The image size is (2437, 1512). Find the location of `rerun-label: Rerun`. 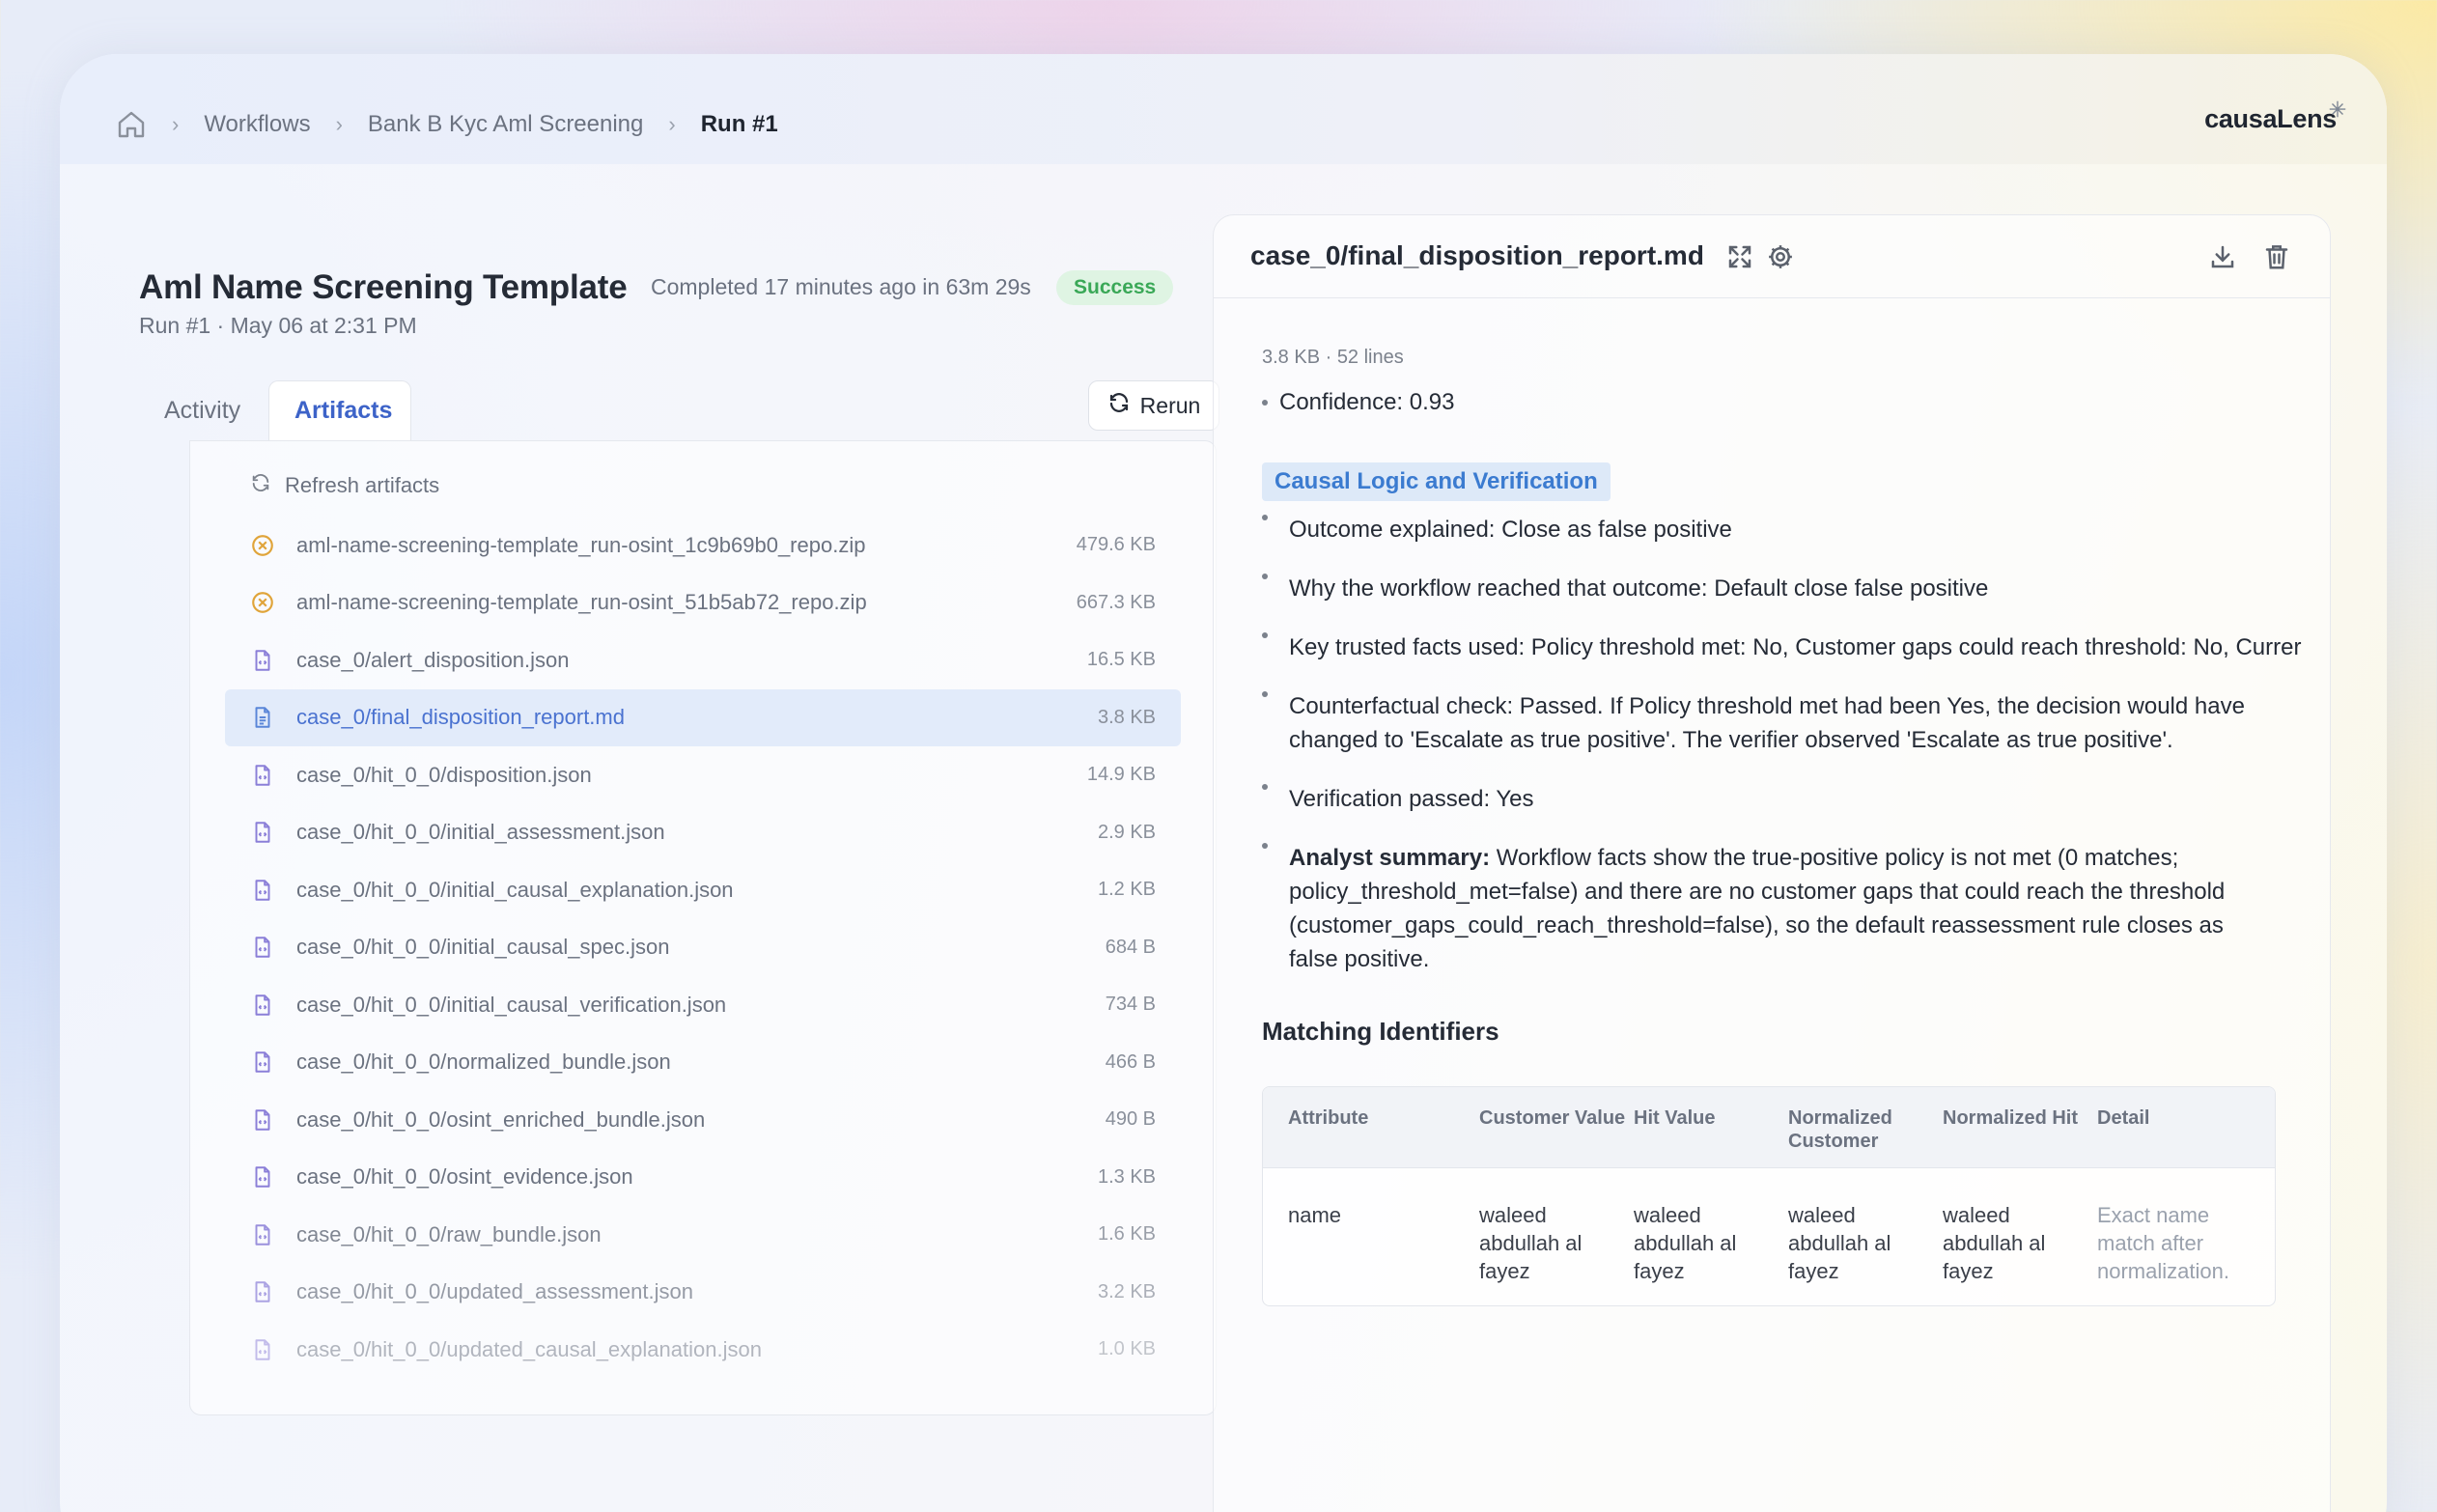

rerun-label: Rerun is located at coordinates (1170, 405).